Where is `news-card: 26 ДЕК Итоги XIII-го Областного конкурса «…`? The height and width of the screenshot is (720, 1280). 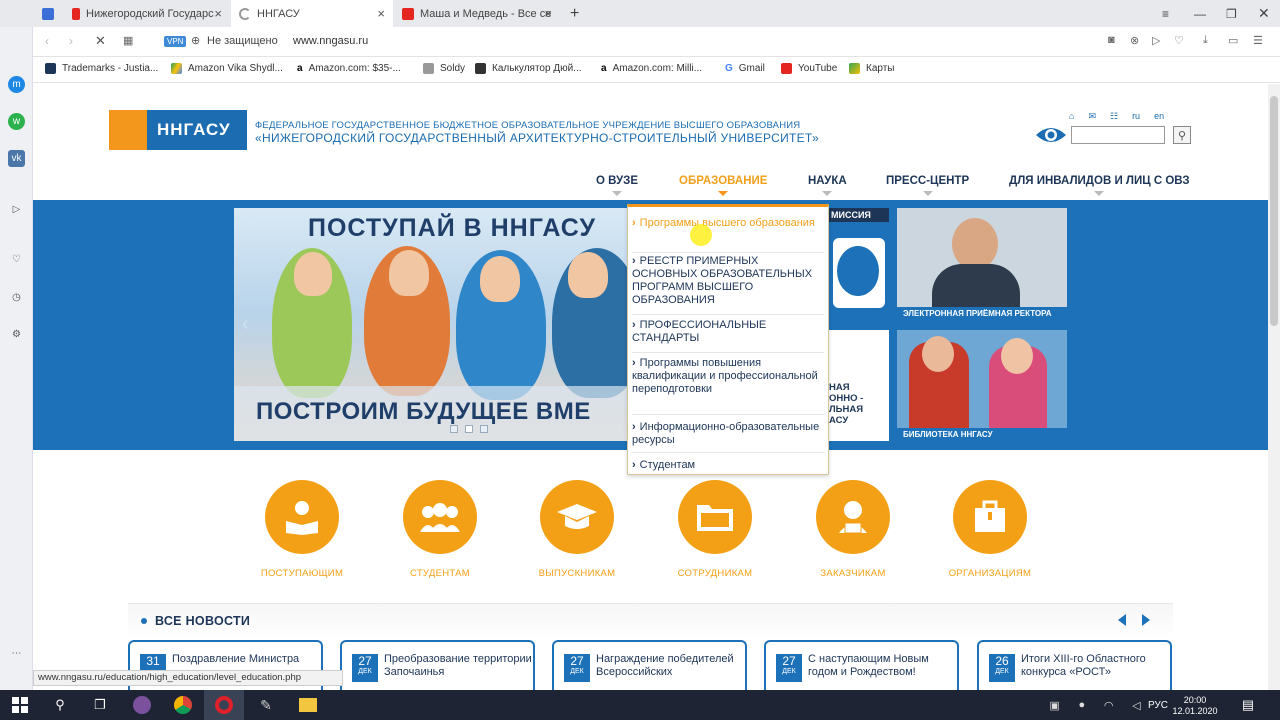
news-card: 26 ДЕК Итоги XIII-го Областного конкурса «… is located at coordinates (1074, 665).